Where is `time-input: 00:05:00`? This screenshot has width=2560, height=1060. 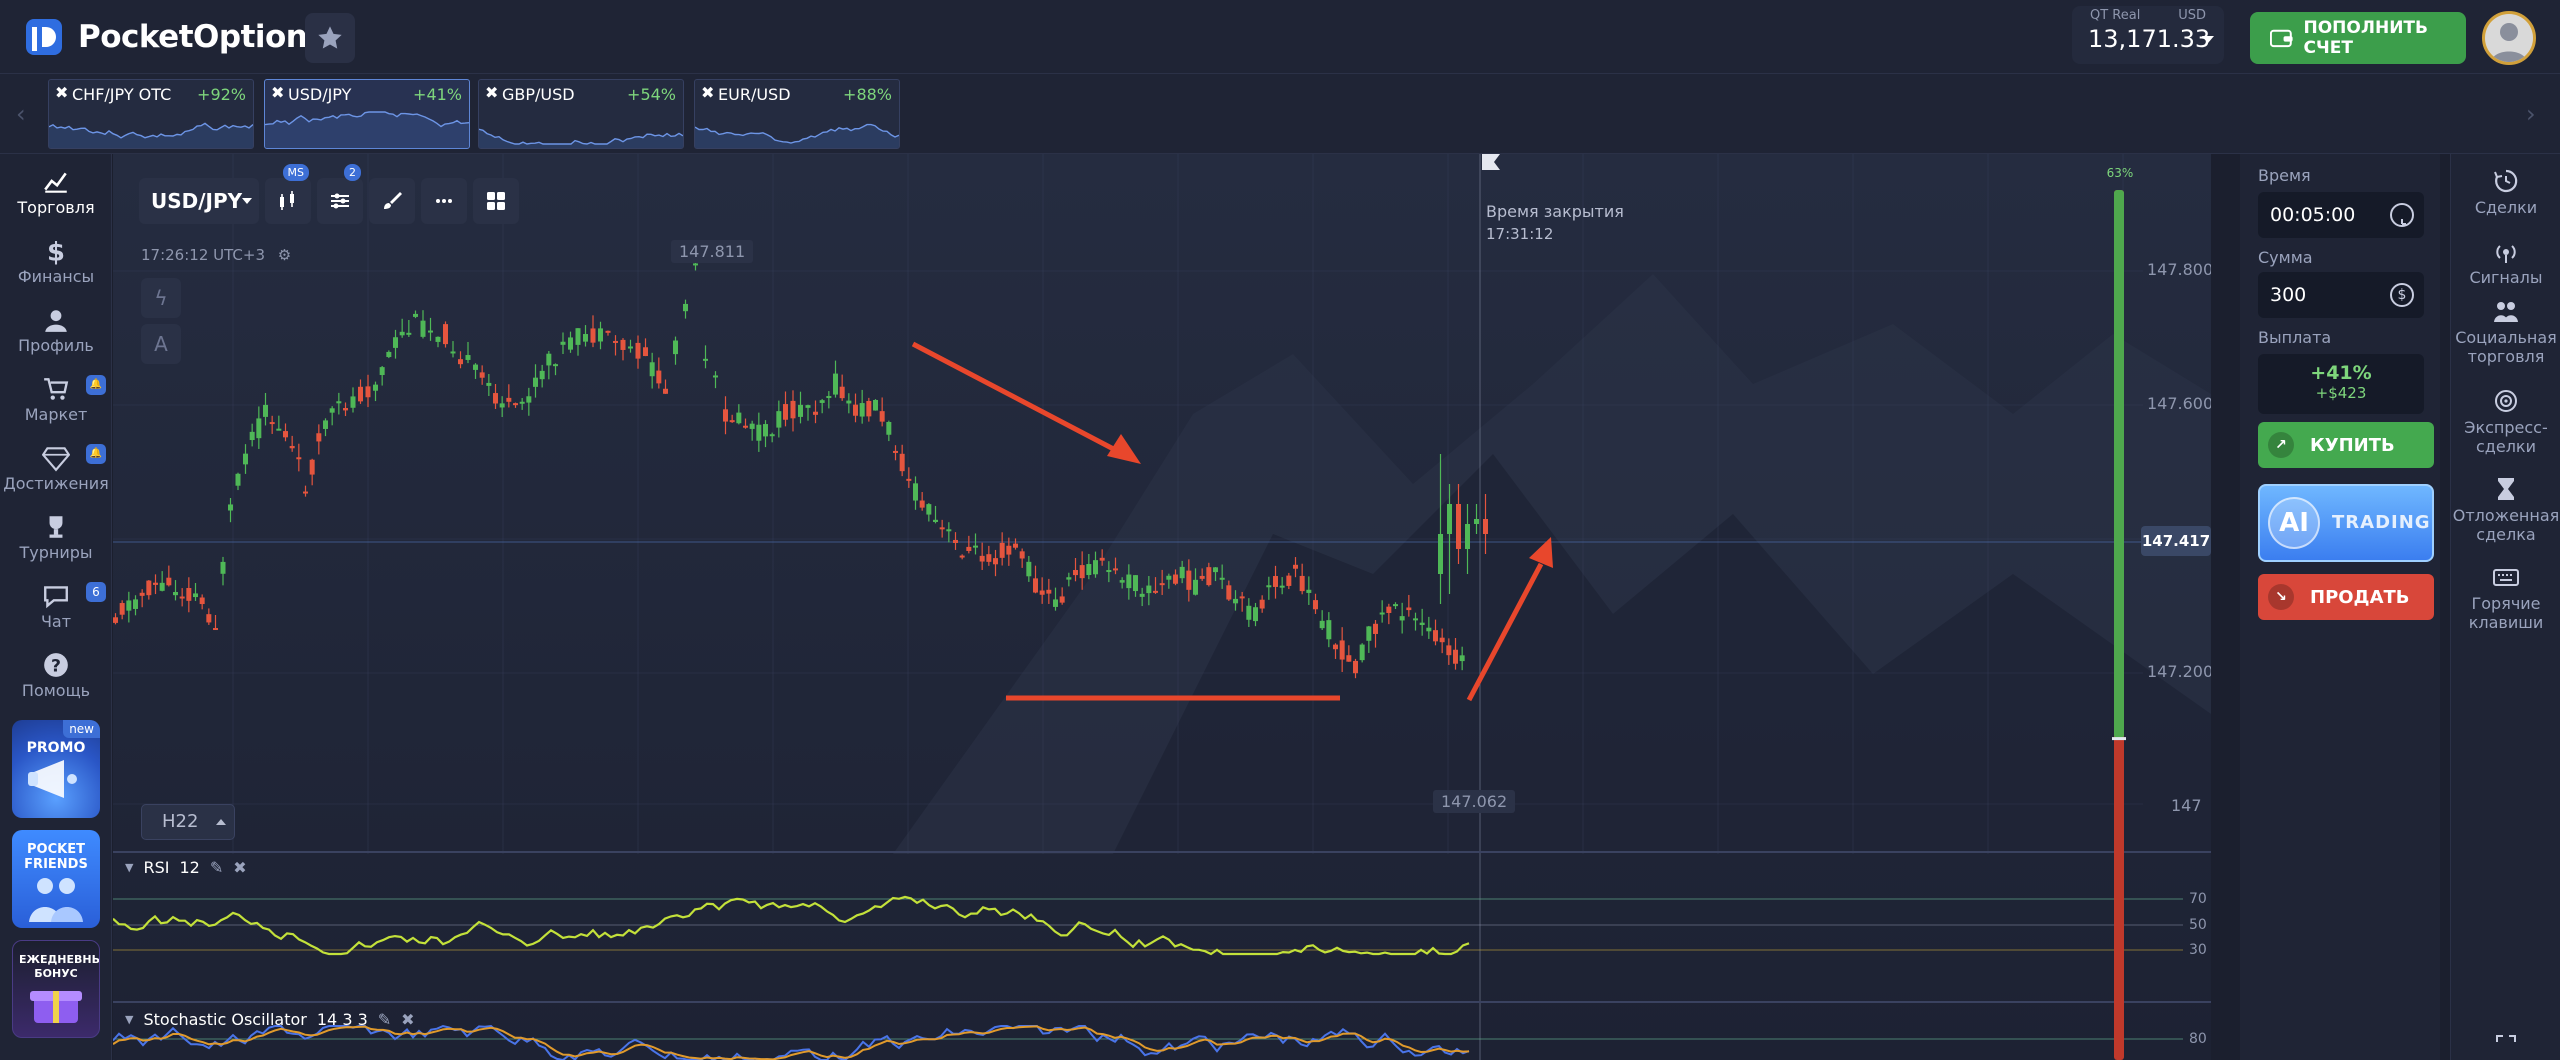 time-input: 00:05:00 is located at coordinates (2341, 215).